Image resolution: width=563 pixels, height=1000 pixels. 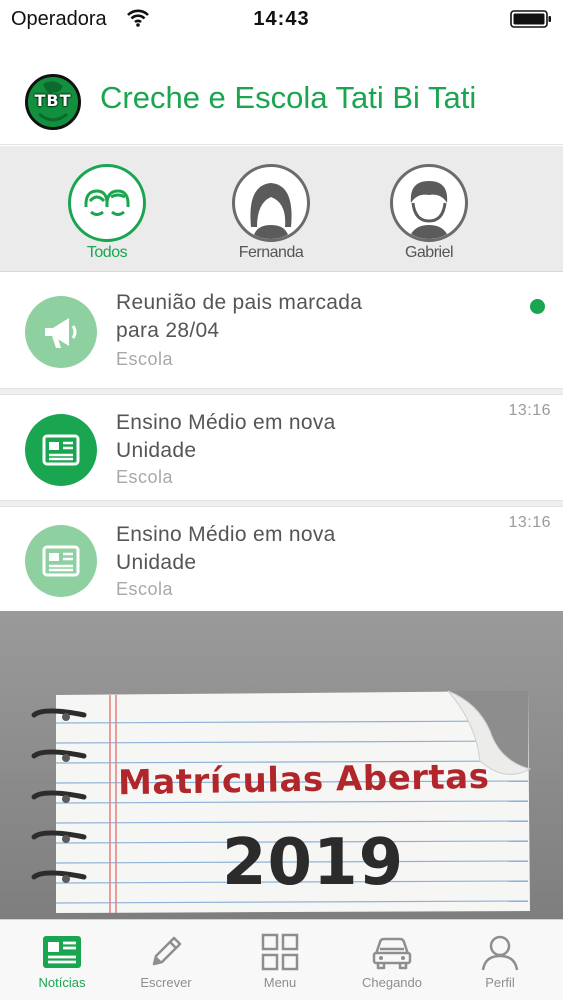 I want to click on two-children-icon, so click(x=107, y=203).